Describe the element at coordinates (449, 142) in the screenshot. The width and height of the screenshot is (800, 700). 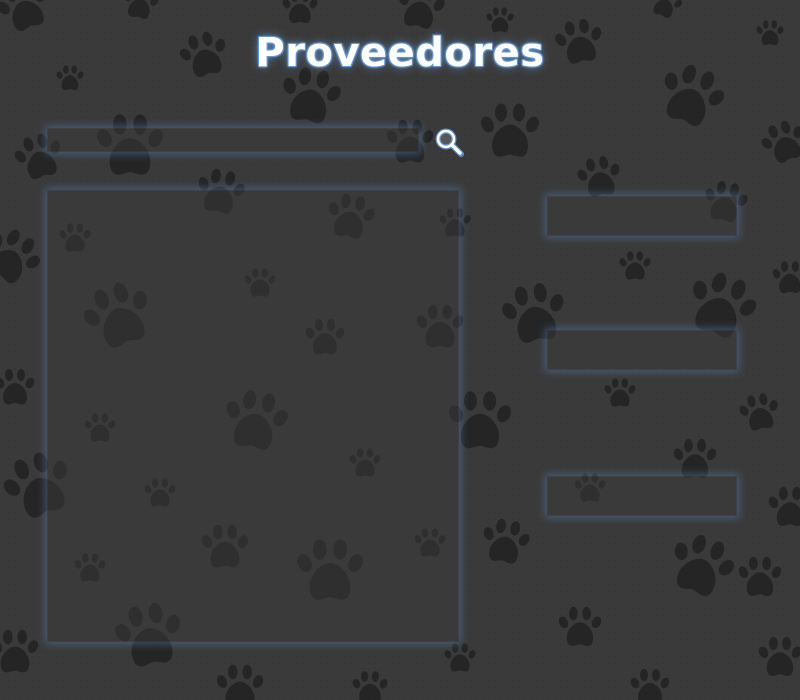
I see `magnifier-icon` at that location.